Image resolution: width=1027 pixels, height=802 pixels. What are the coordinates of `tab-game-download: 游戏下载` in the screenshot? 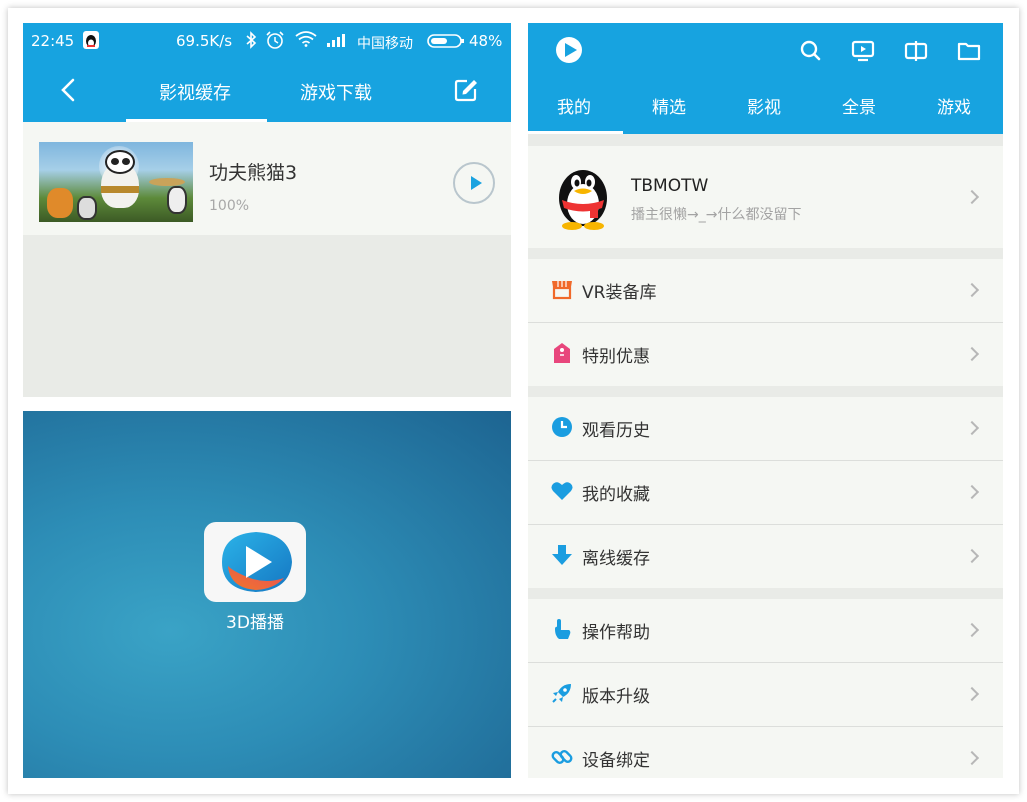 It's located at (336, 92).